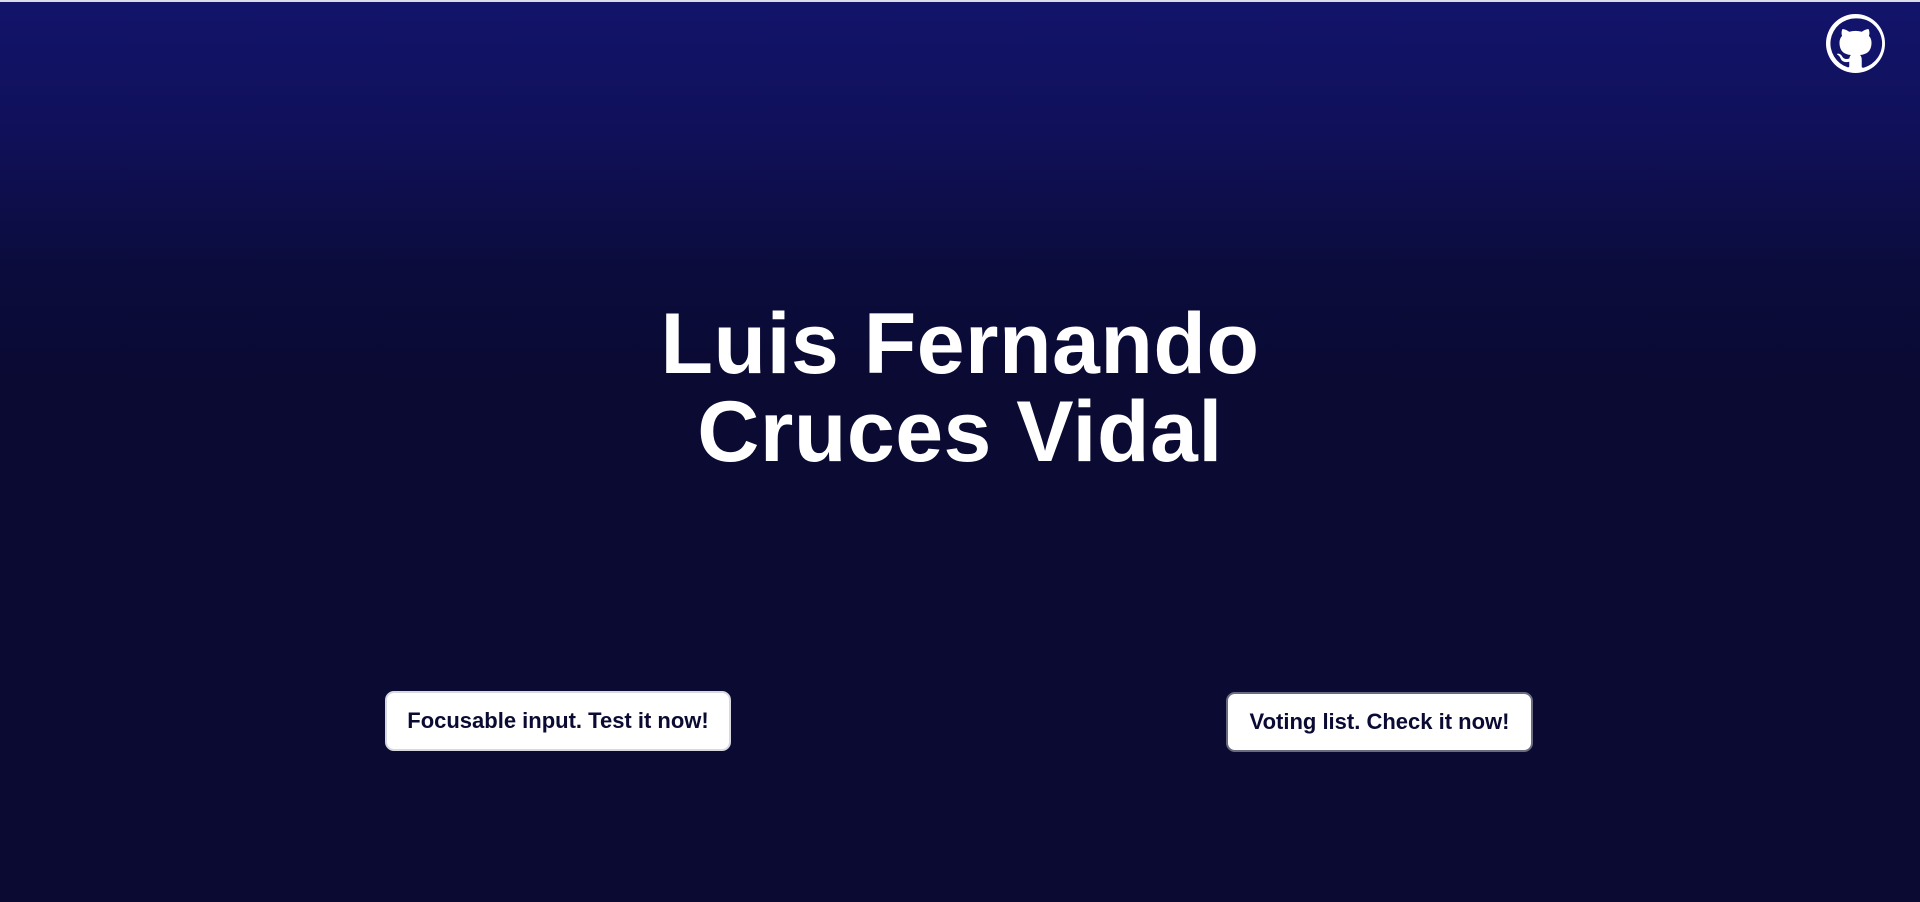 The height and width of the screenshot is (902, 1920). Describe the element at coordinates (960, 432) in the screenshot. I see `hero-title-line-2: Cruces Vidal` at that location.